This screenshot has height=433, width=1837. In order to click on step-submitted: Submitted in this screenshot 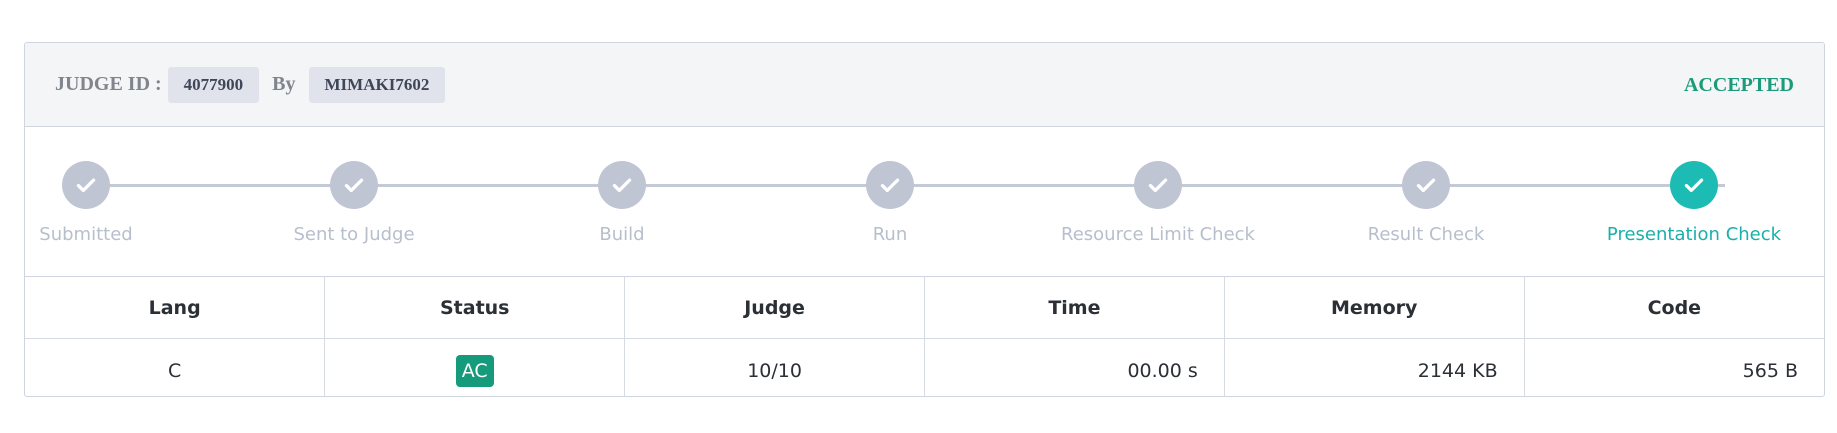, I will do `click(110, 186)`.